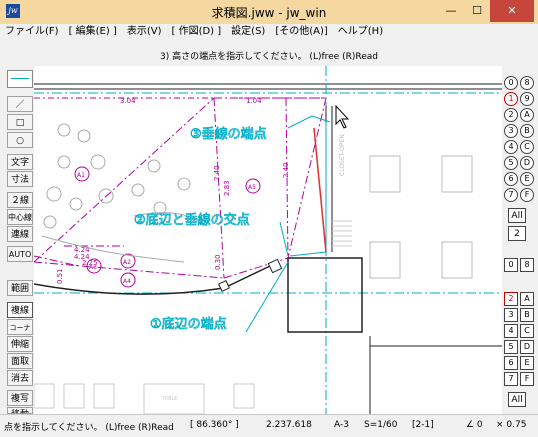 Image resolution: width=538 pixels, height=437 pixels. I want to click on closet-hatch, so click(342, 233).